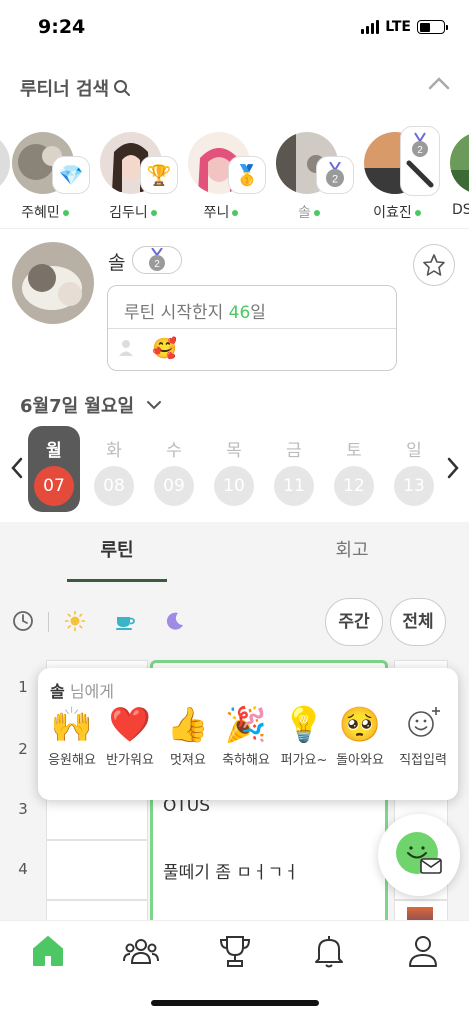 This screenshot has height=1018, width=469. I want to click on raised-hands-icon: 🙌, so click(72, 725).